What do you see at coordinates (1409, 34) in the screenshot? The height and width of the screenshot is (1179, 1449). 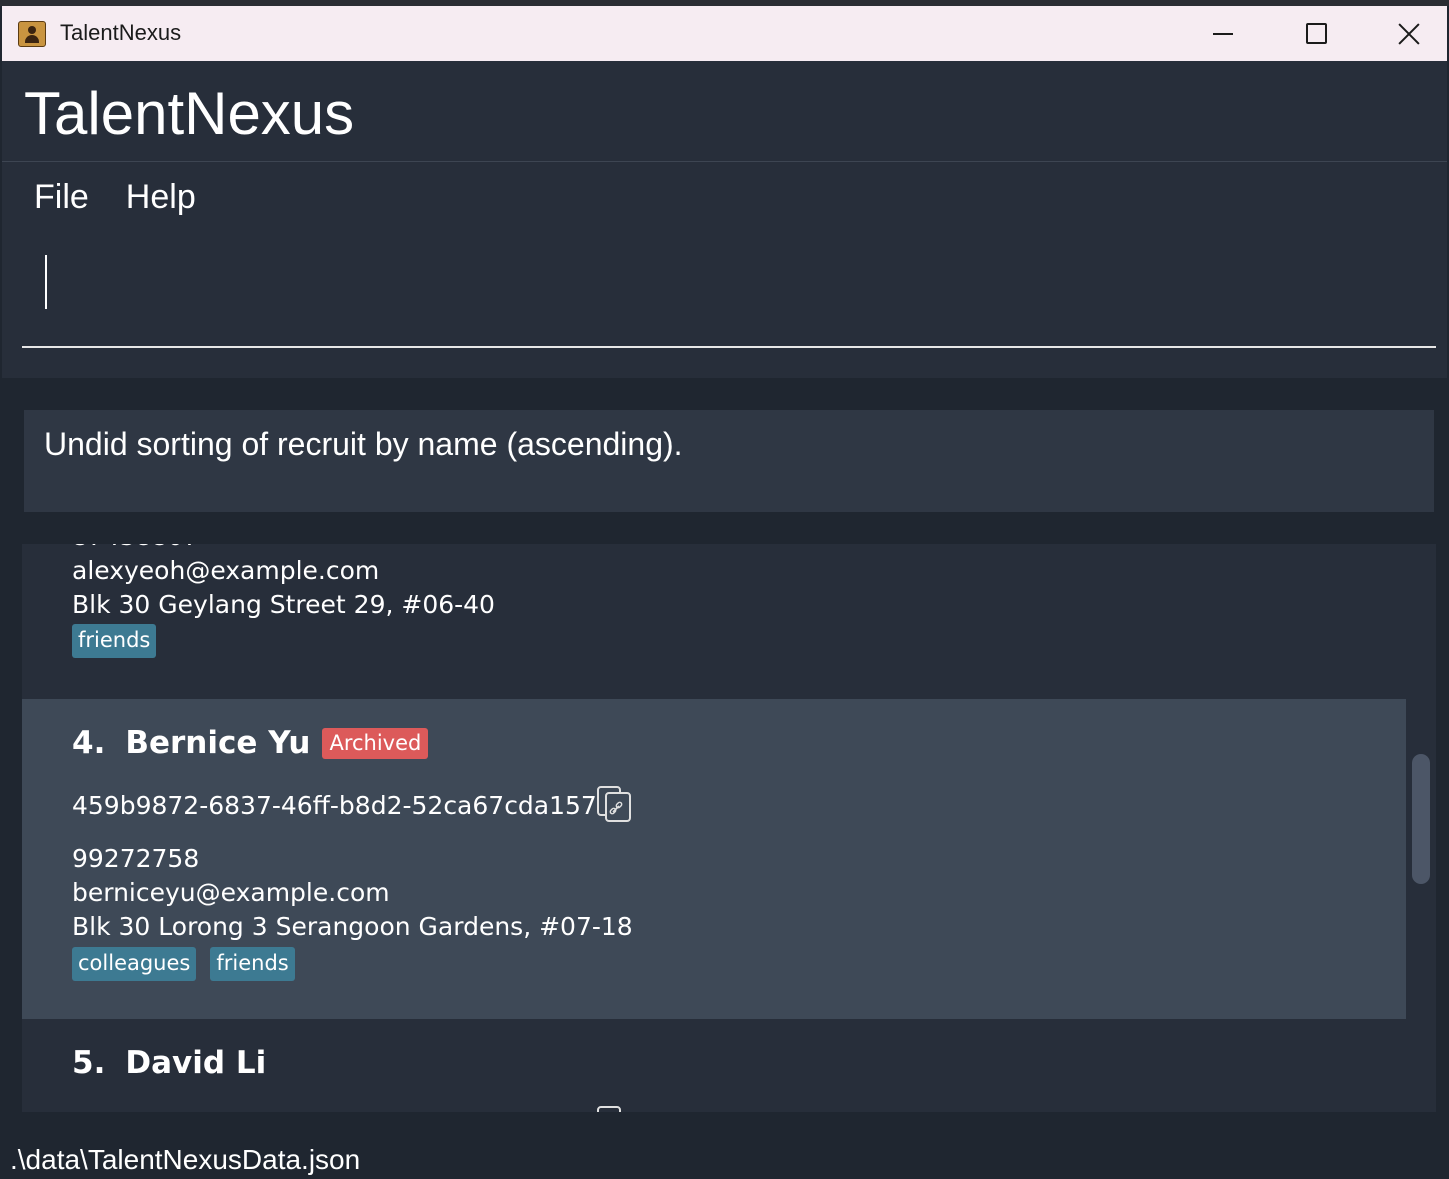 I see `close-icon` at bounding box center [1409, 34].